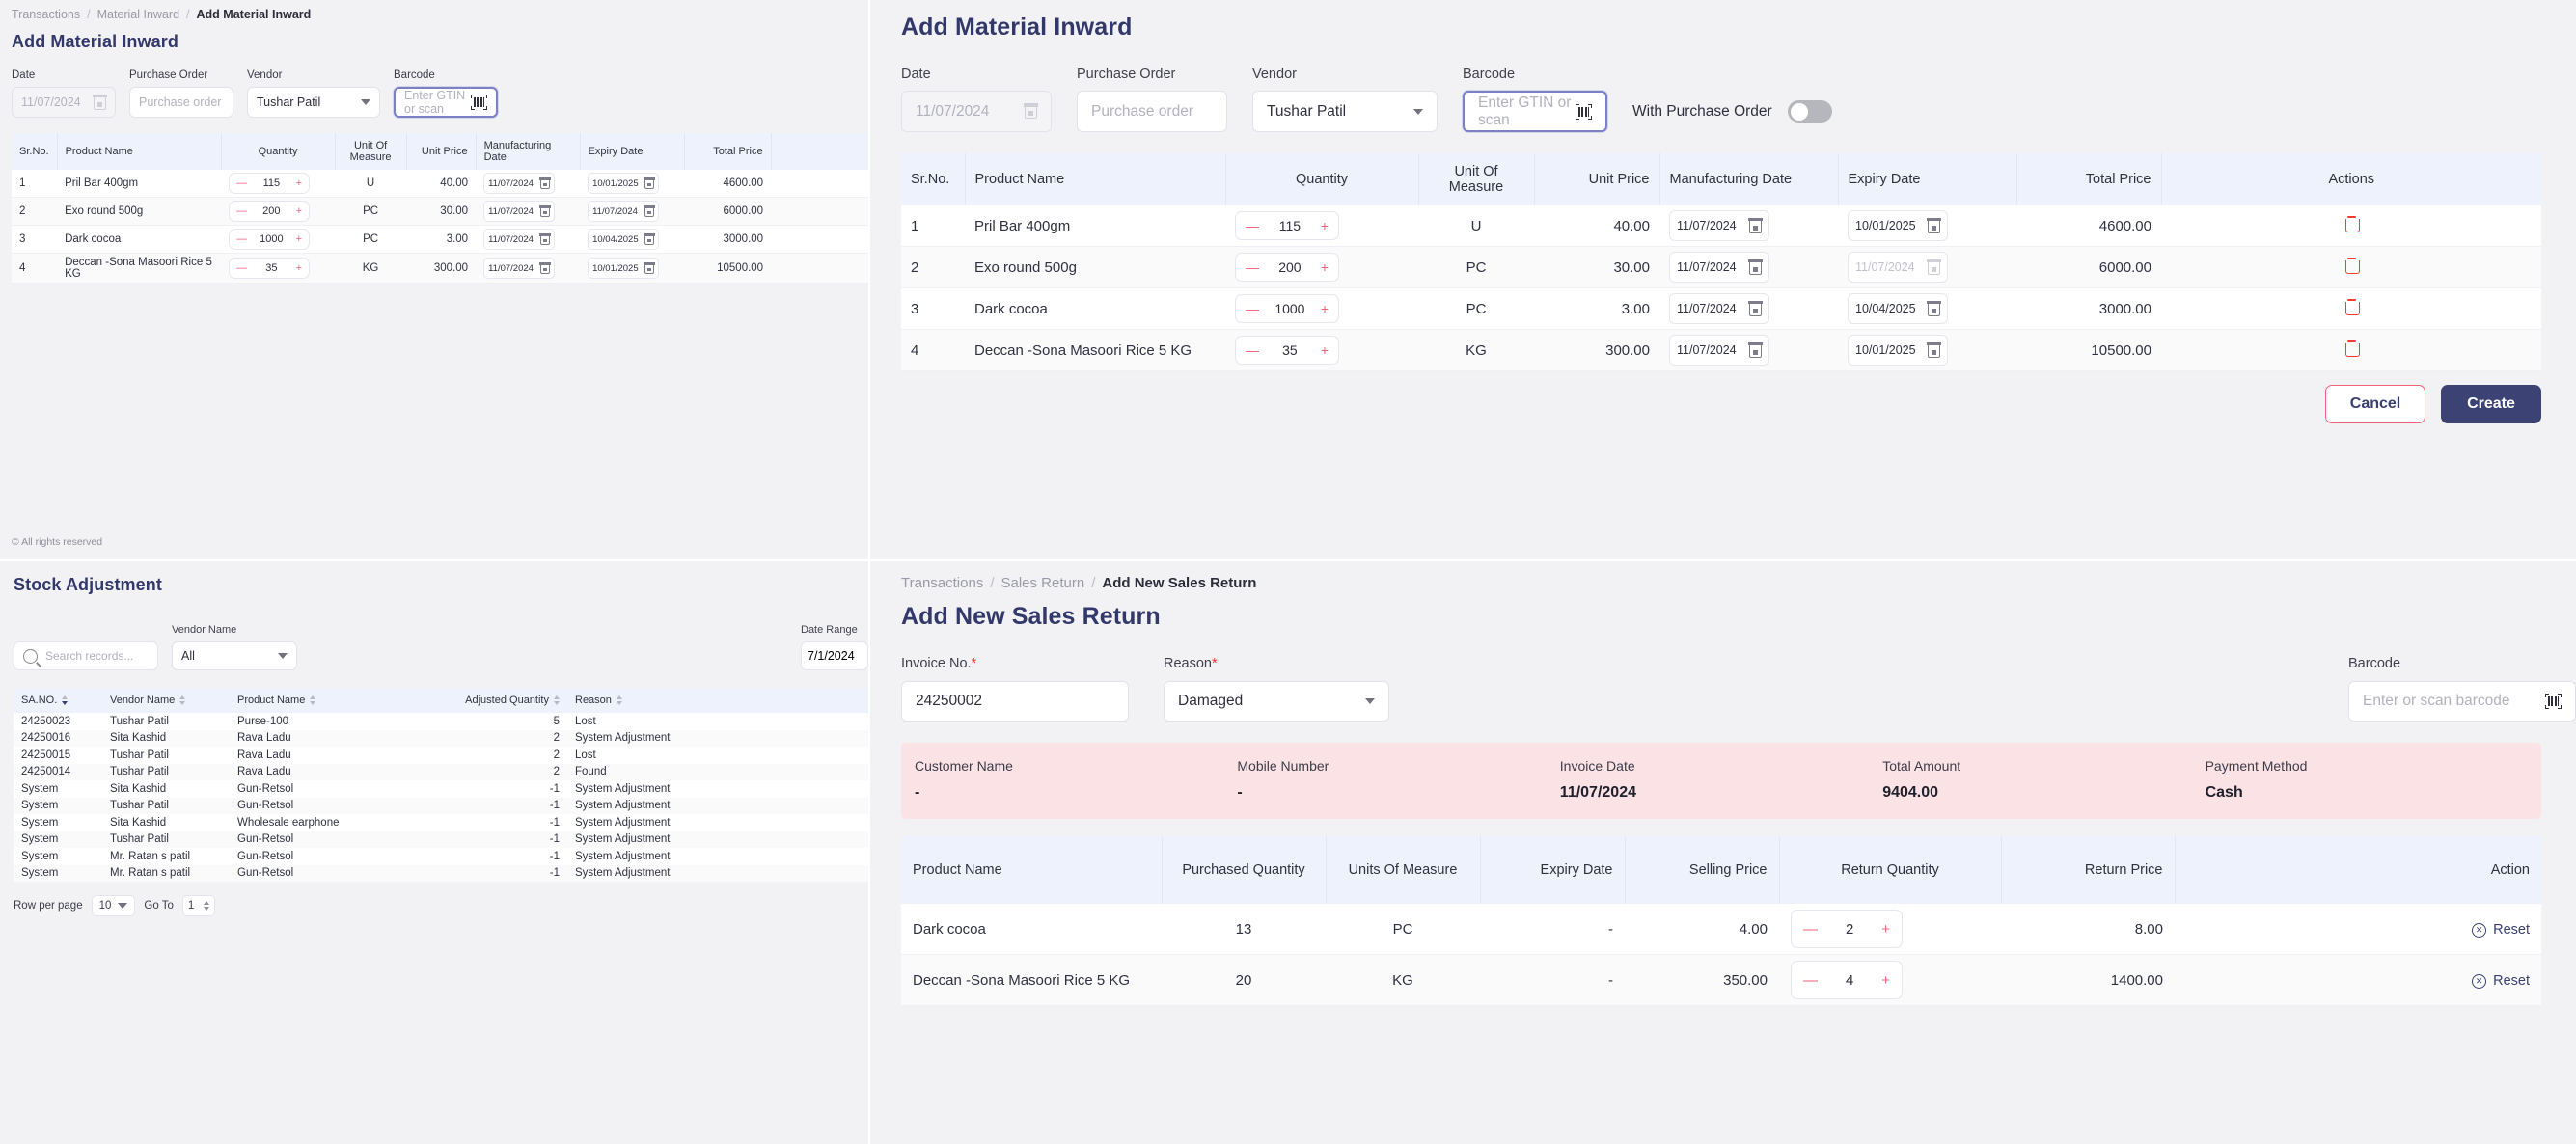 The image size is (2576, 1144). What do you see at coordinates (1015, 701) in the screenshot?
I see `invoice-no-input: 24250002` at bounding box center [1015, 701].